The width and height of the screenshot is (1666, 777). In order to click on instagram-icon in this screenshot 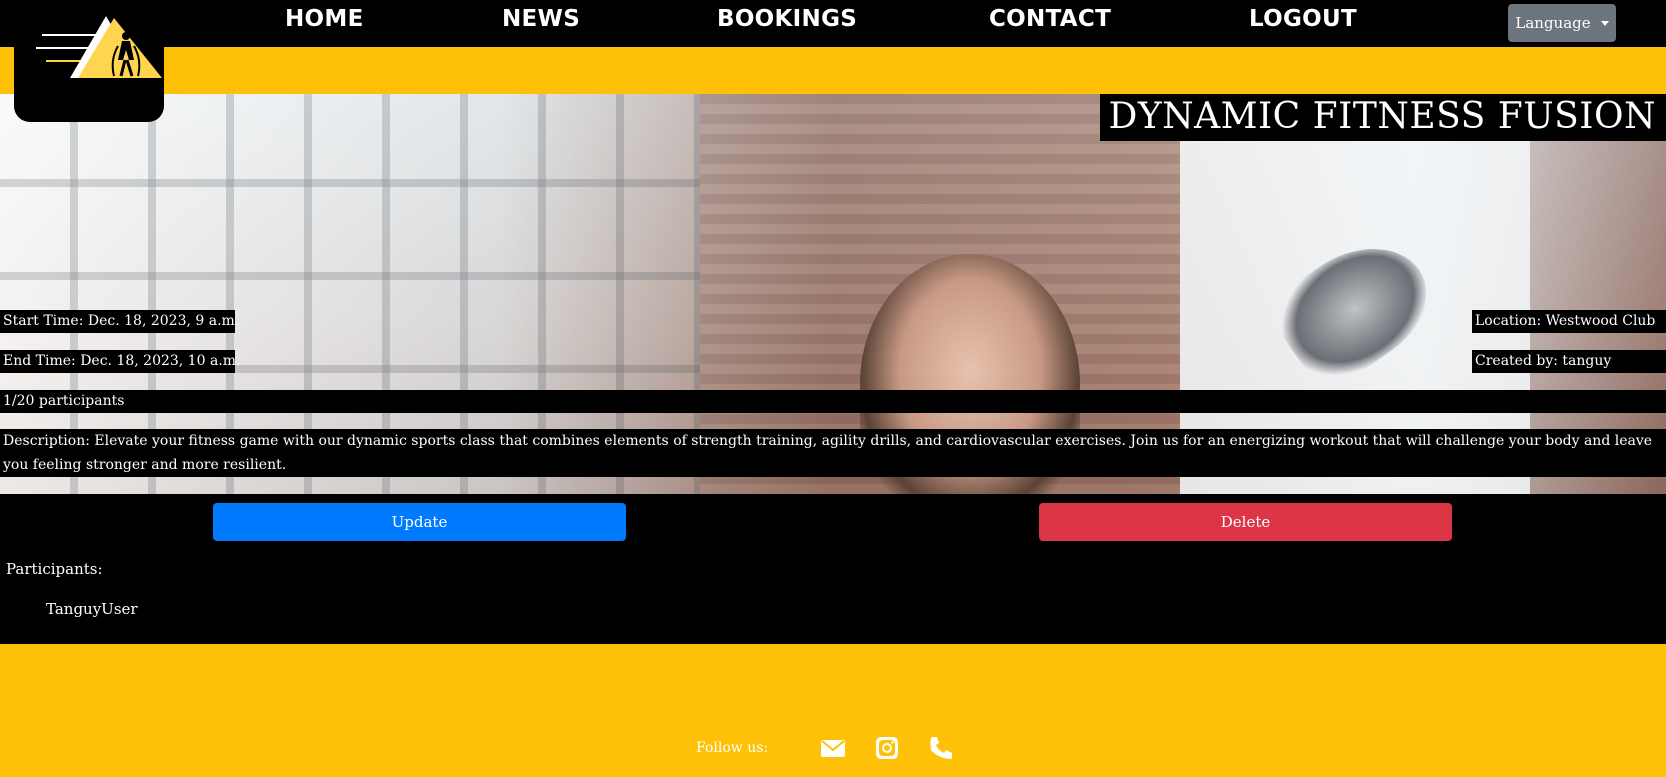, I will do `click(887, 748)`.